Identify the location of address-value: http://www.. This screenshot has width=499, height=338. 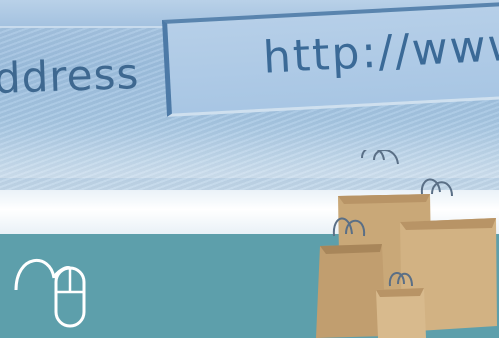
(380, 51).